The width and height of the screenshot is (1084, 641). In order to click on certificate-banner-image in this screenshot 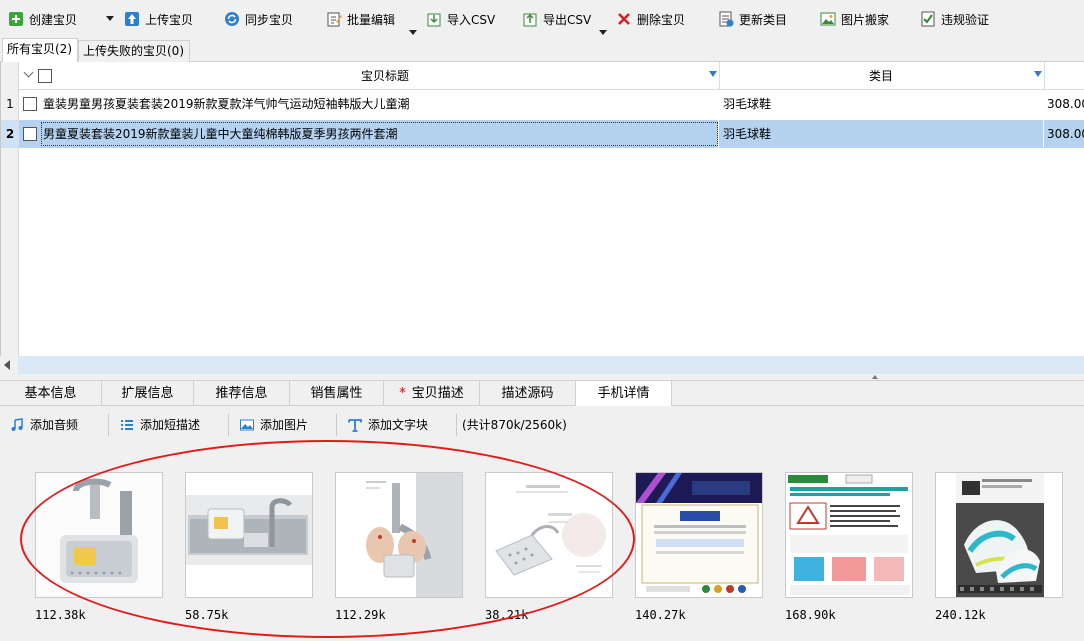, I will do `click(699, 535)`.